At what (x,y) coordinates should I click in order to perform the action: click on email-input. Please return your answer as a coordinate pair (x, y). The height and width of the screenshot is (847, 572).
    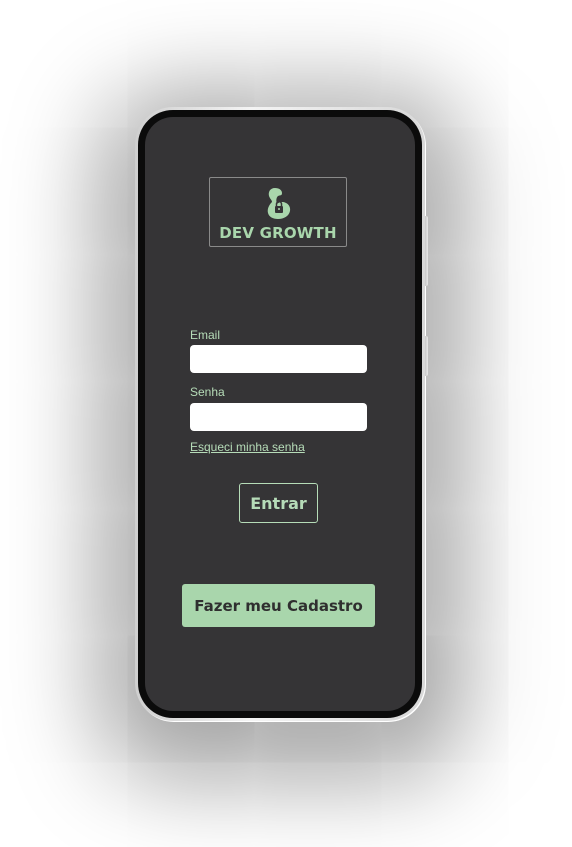
    Looking at the image, I should click on (278, 359).